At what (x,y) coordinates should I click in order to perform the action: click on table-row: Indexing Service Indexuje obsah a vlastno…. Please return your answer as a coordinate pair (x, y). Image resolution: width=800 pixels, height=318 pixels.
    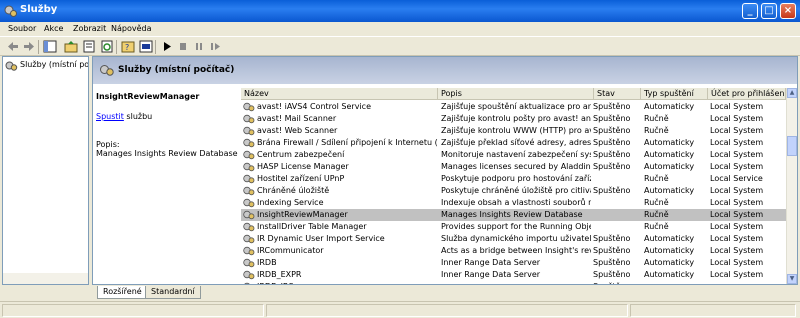
    Looking at the image, I should click on (513, 203).